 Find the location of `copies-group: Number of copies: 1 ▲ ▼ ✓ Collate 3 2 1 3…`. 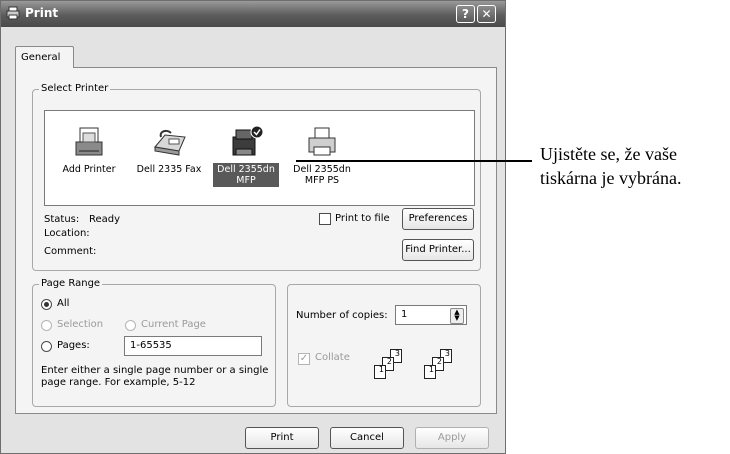

copies-group: Number of copies: 1 ▲ ▼ ✓ Collate 3 2 1 3… is located at coordinates (384, 345).